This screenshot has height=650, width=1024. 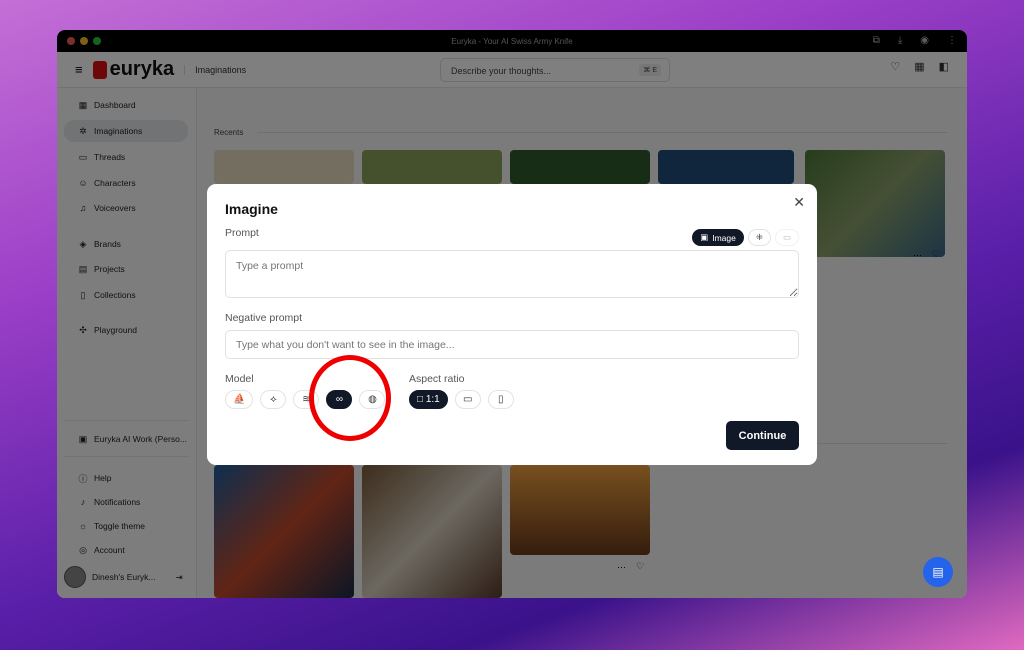 I want to click on aspect-option-3: ▯, so click(x=500, y=399).